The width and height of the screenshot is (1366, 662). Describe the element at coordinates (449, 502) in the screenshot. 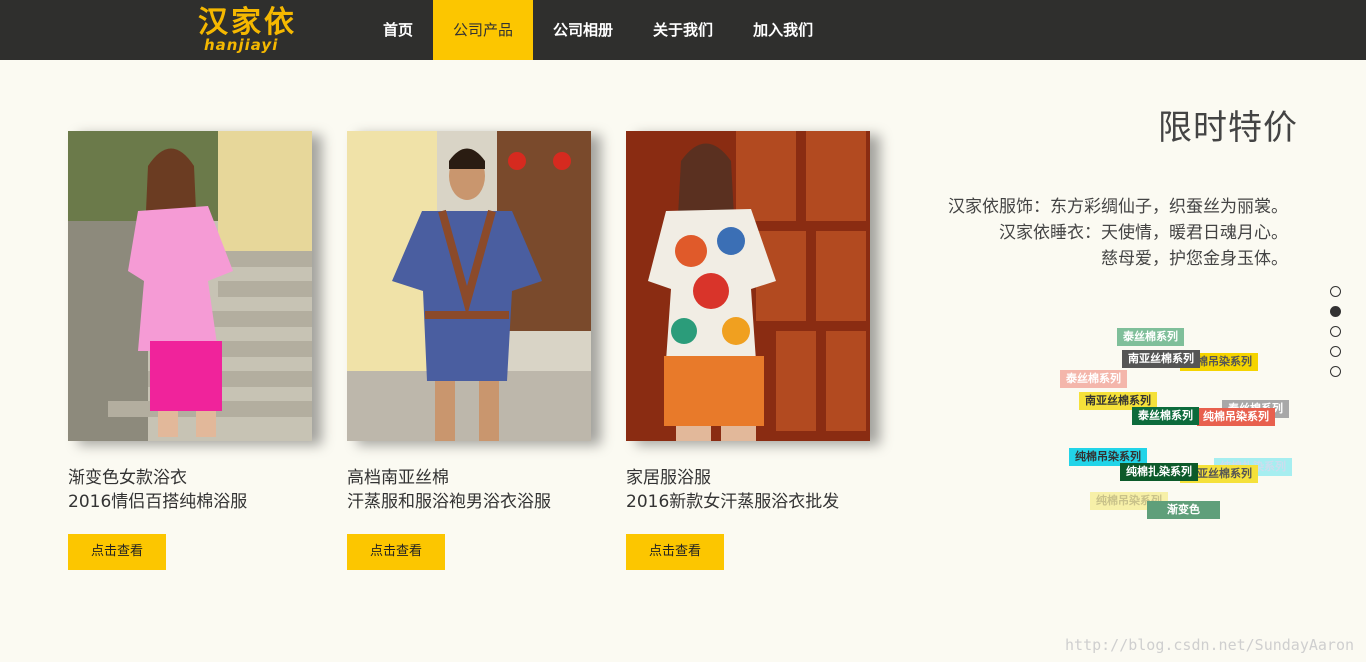

I see `product-subtitle: 汗蒸服和服浴袍男浴衣浴服` at that location.